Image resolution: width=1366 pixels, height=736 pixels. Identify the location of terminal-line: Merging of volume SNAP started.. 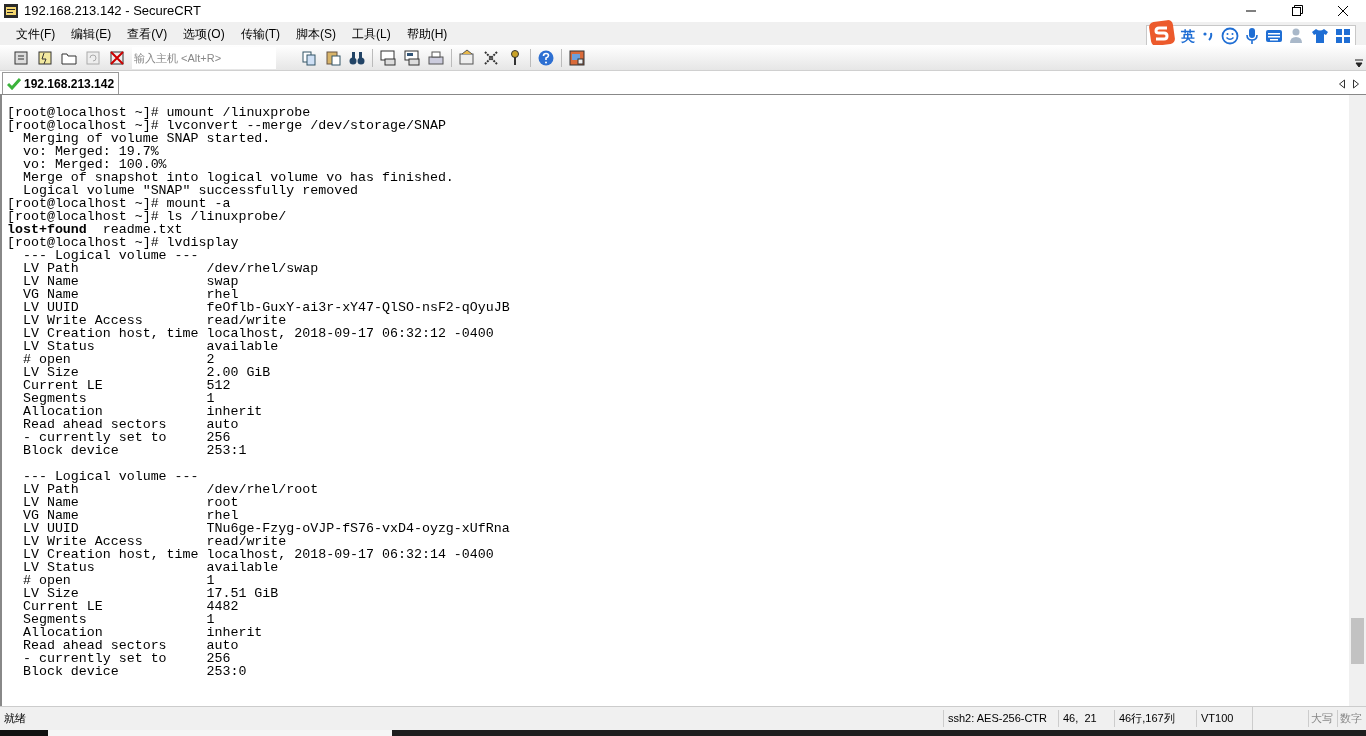
(146, 138).